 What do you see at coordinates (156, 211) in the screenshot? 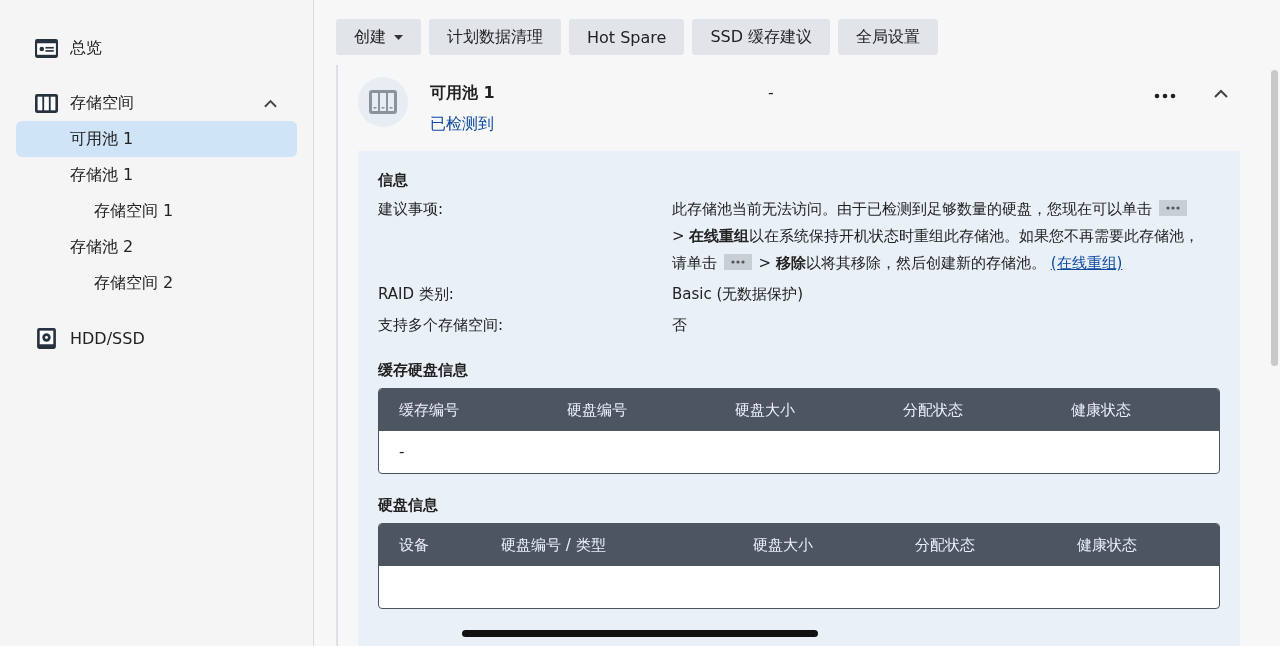
I see `sidebar-item: 存储空间 1` at bounding box center [156, 211].